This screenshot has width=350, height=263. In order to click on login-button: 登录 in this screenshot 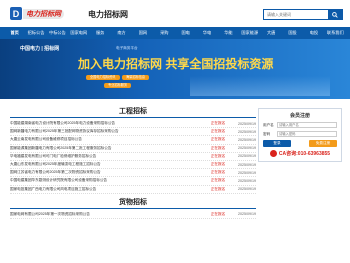, I will do `click(277, 143)`.